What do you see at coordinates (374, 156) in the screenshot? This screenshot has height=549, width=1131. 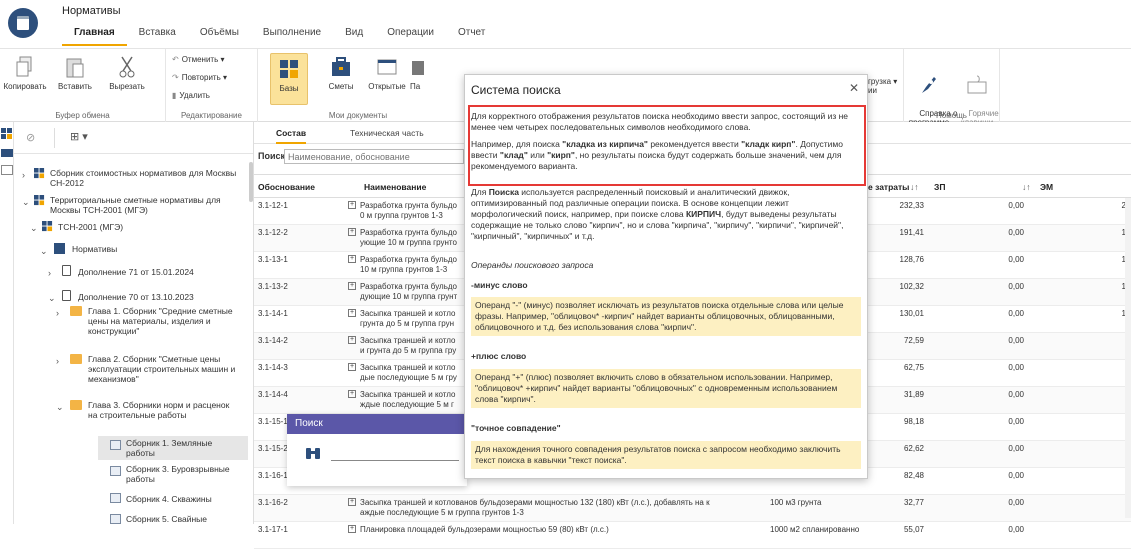 I see `search-input` at bounding box center [374, 156].